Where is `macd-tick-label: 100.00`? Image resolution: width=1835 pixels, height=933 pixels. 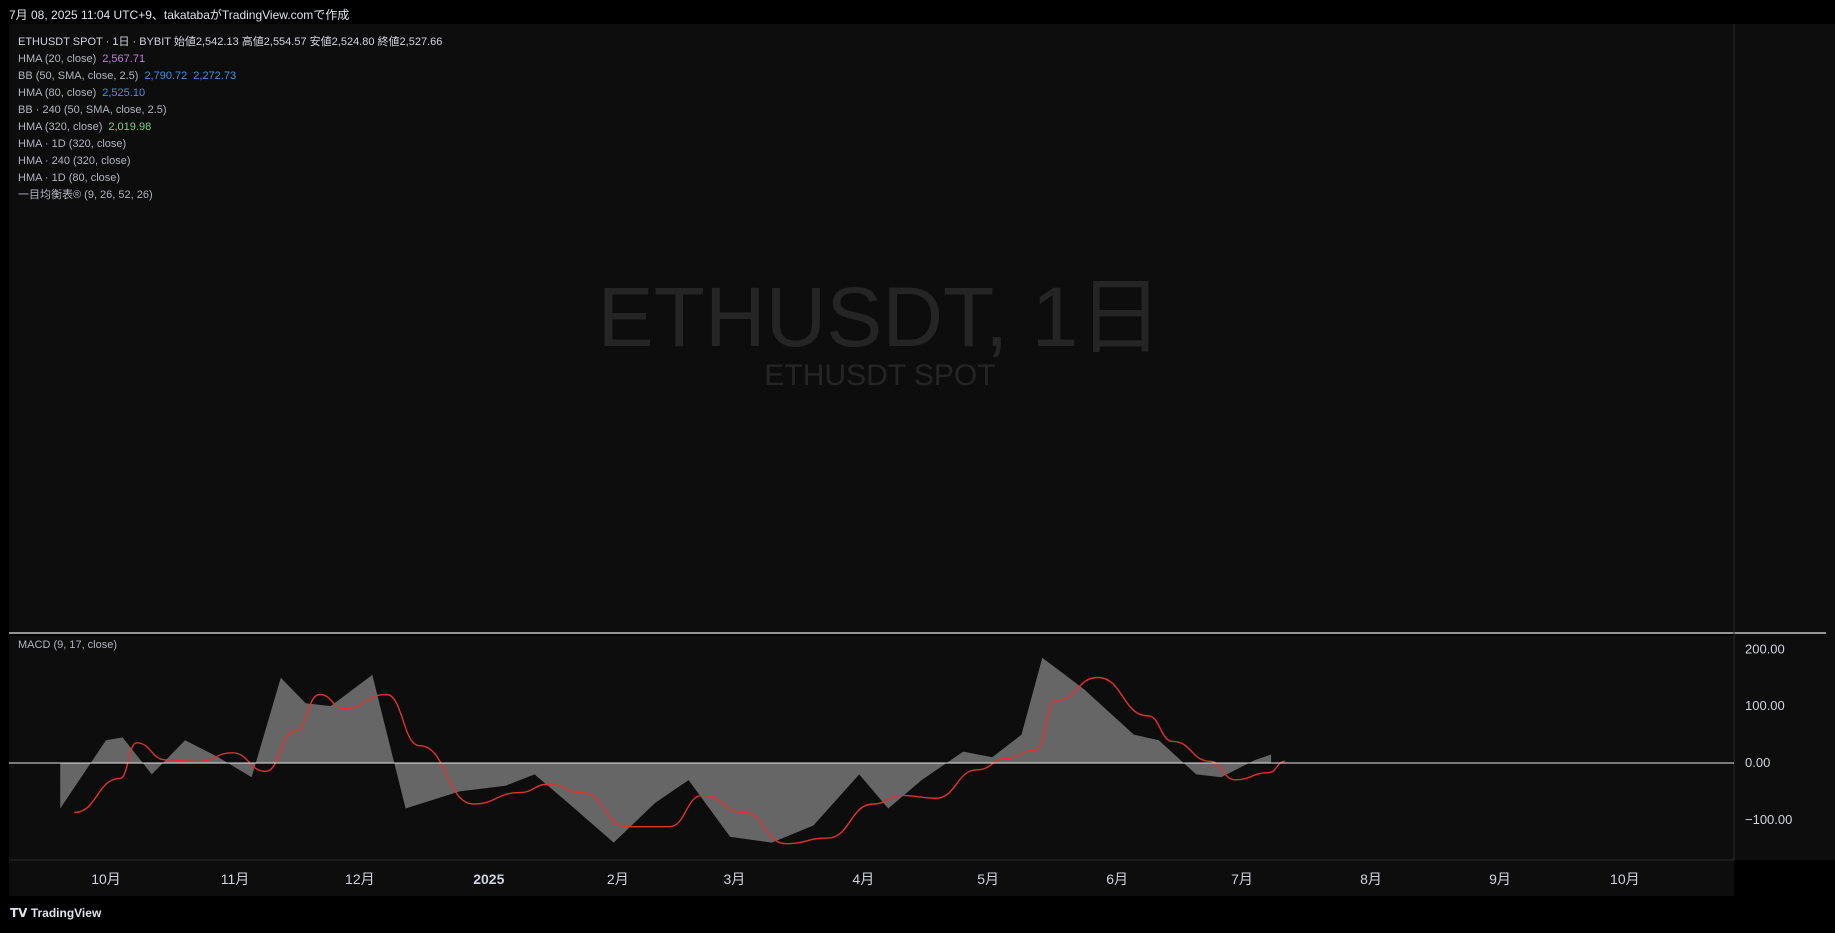
macd-tick-label: 100.00 is located at coordinates (1765, 705).